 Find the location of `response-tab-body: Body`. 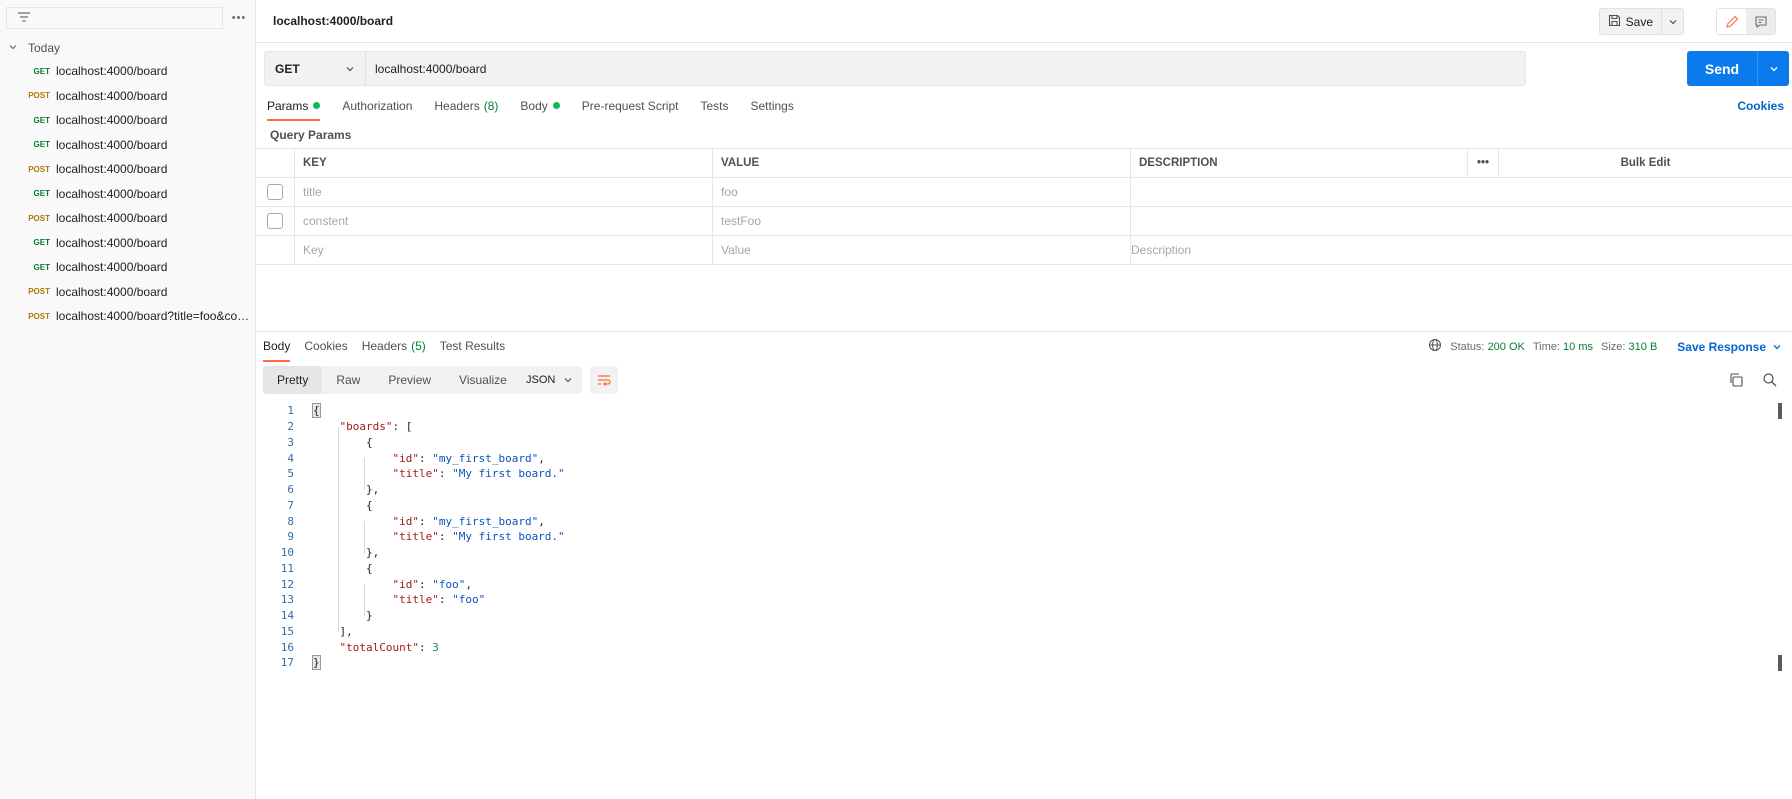

response-tab-body: Body is located at coordinates (277, 350).